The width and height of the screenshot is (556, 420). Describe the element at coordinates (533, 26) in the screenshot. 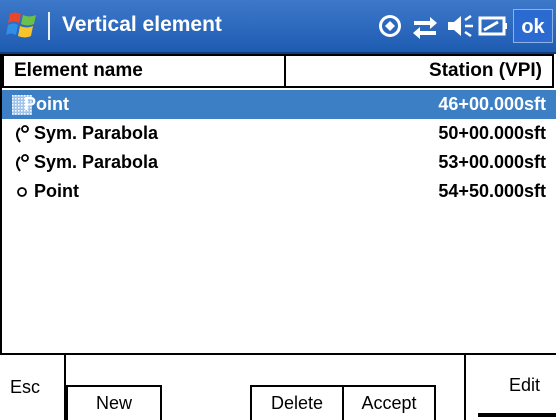

I see `ok-button: ok` at that location.